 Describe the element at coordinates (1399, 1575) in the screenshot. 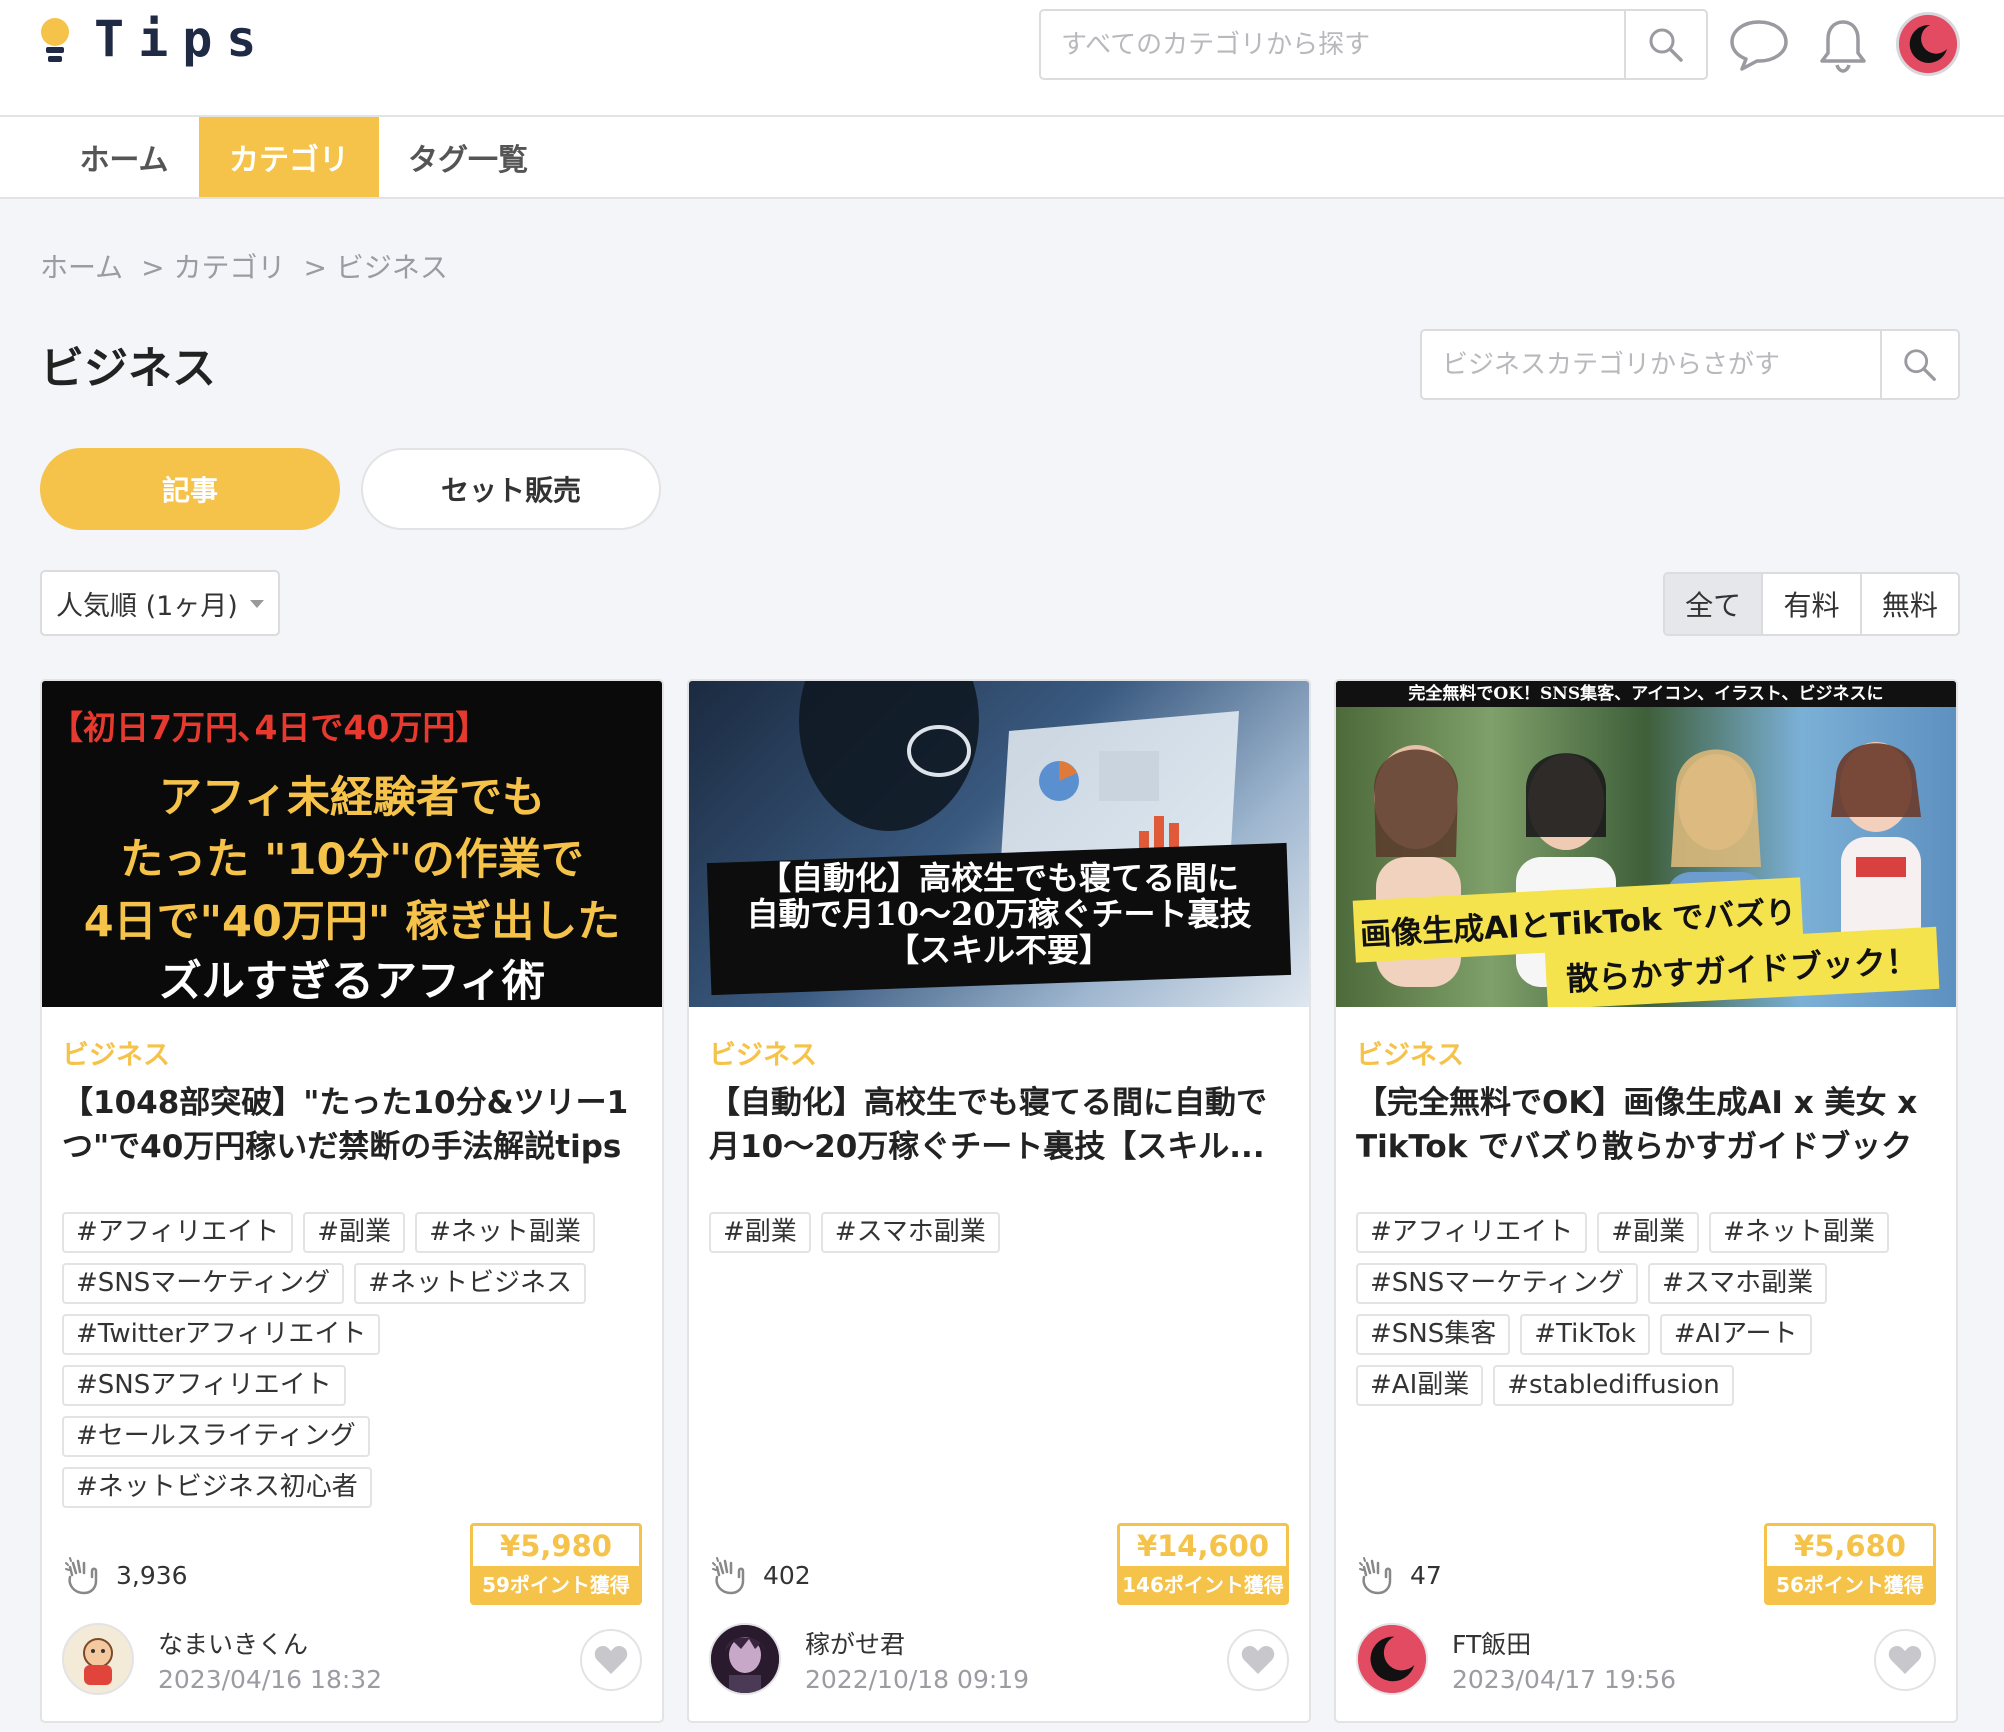

I see `clap-button: 47` at that location.